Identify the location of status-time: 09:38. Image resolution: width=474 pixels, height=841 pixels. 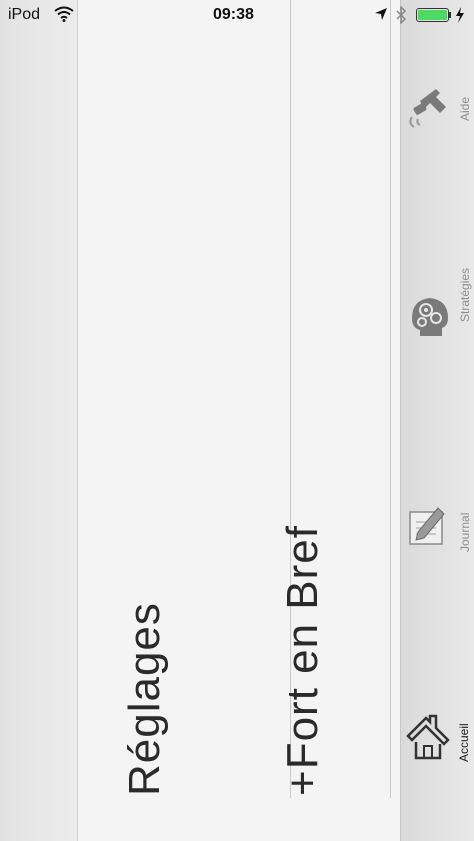
(233, 14).